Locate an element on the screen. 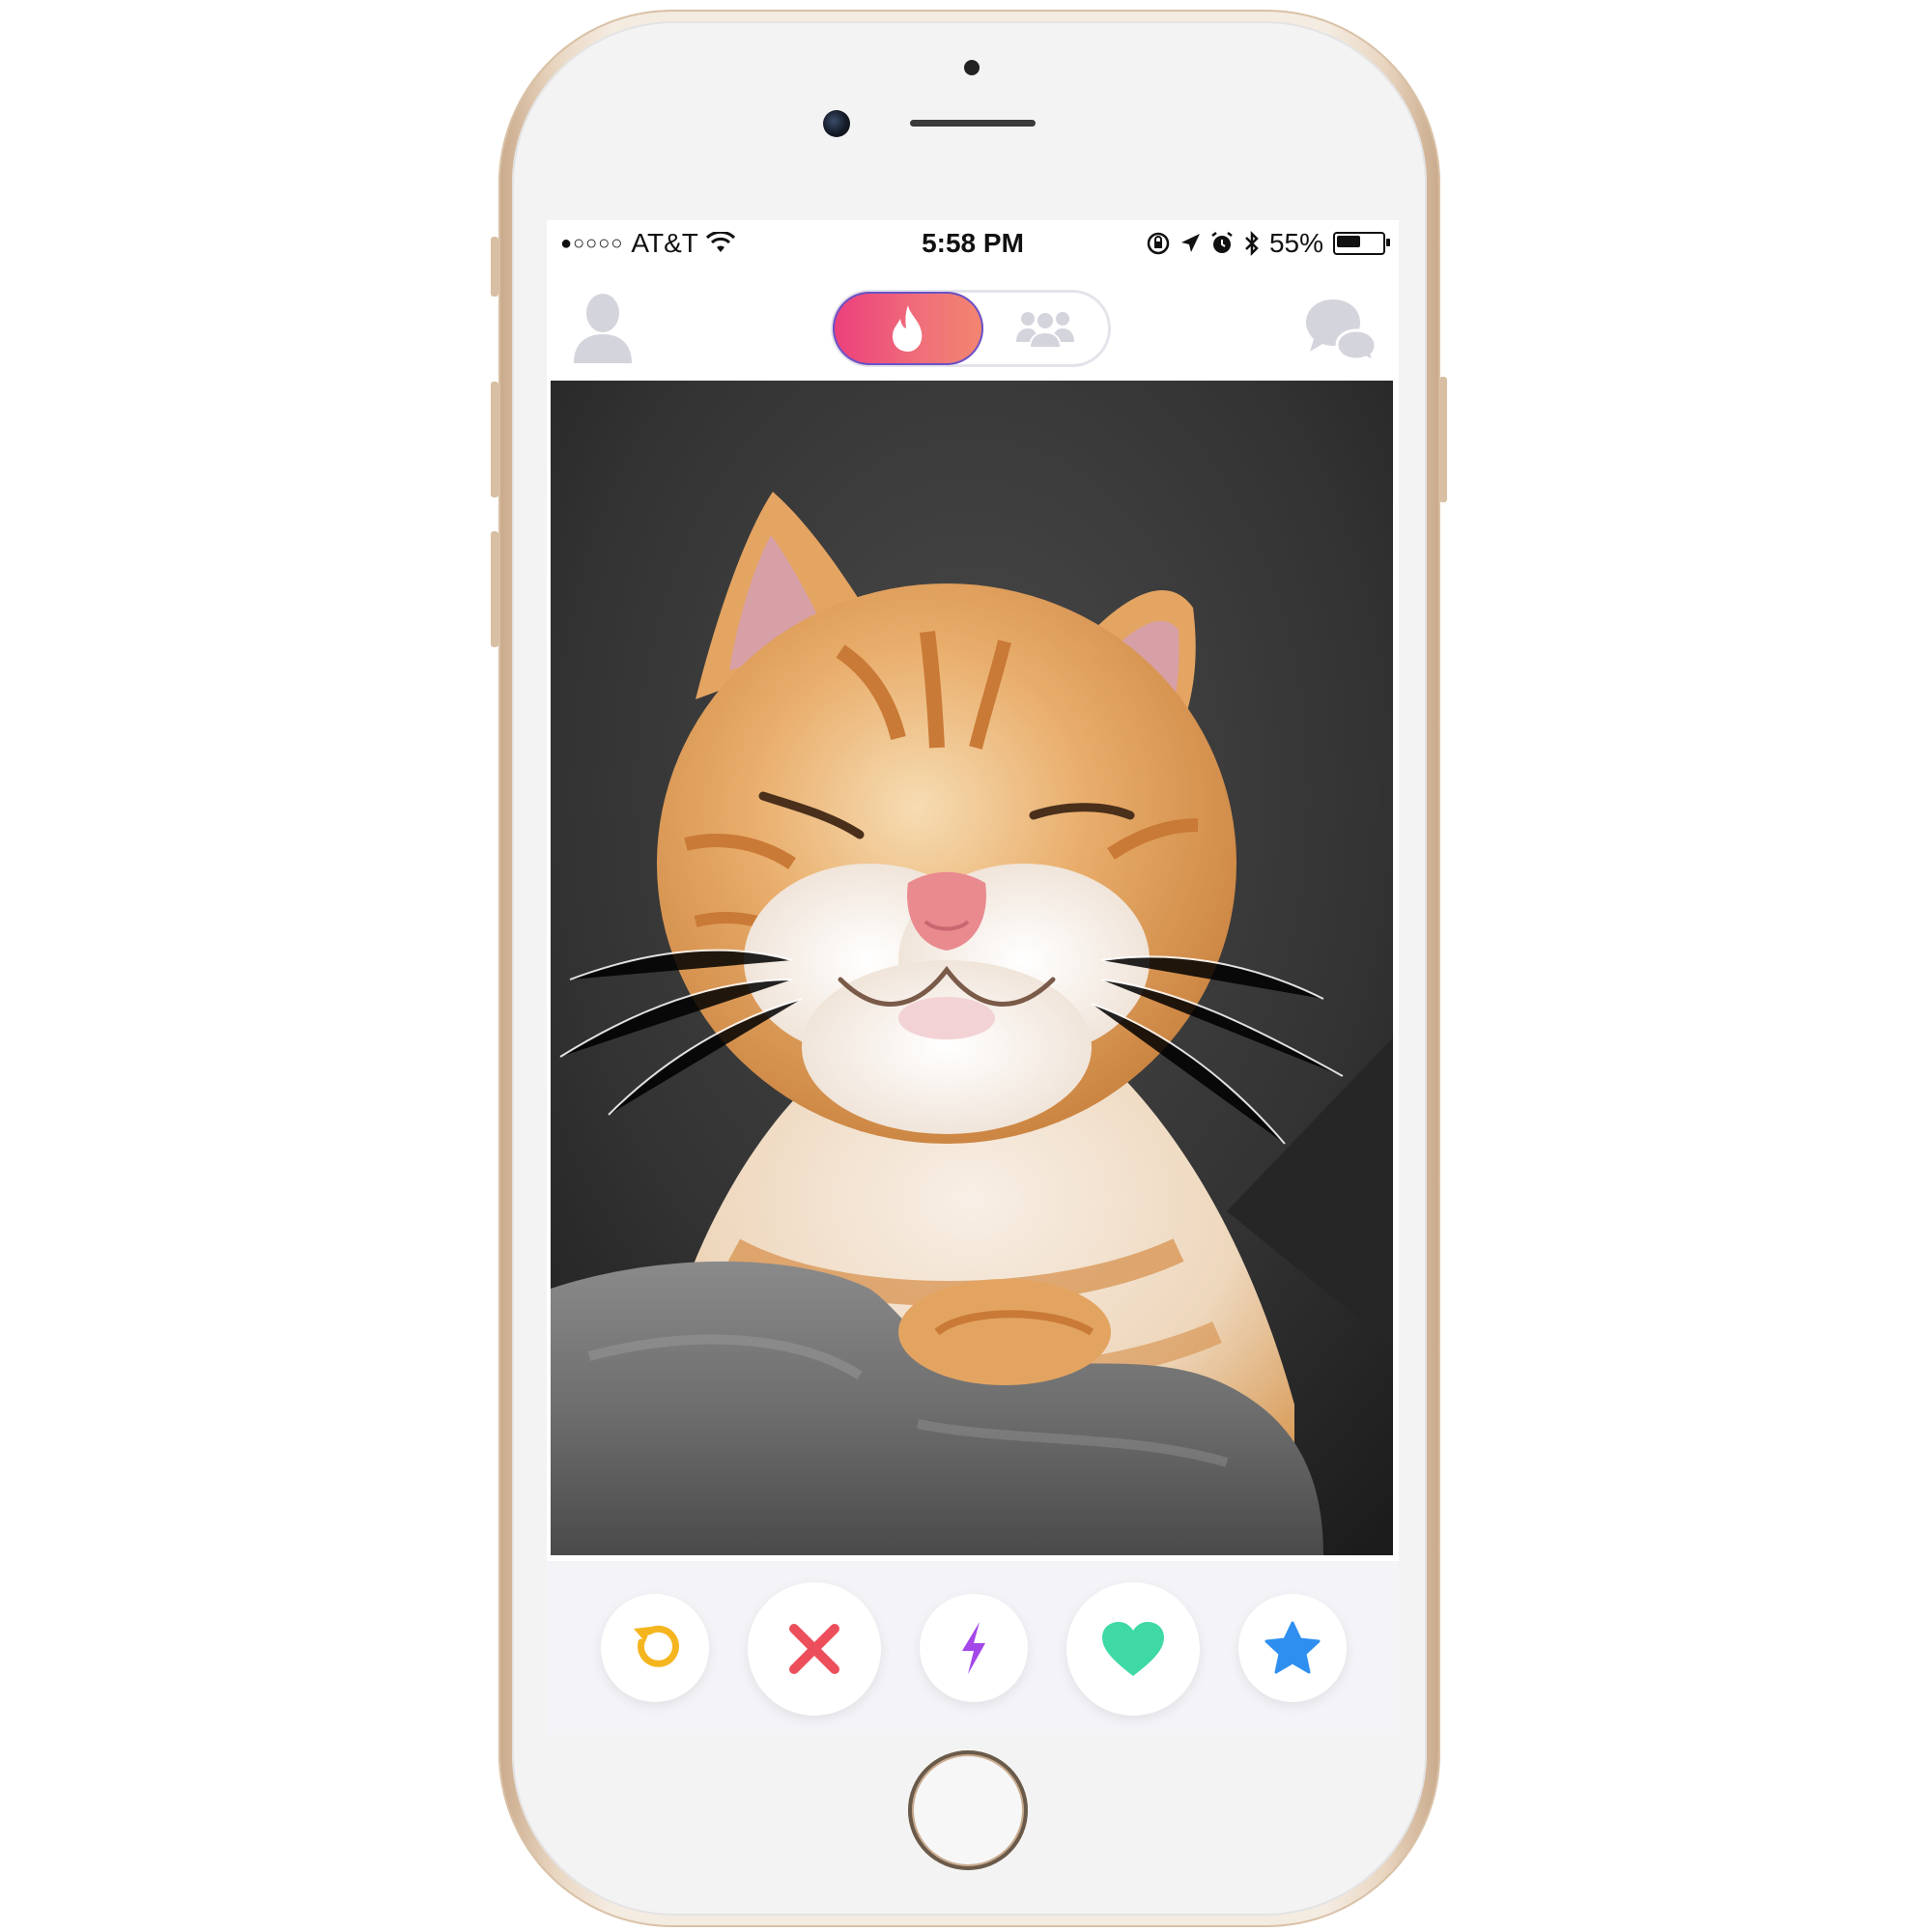 The image size is (1932, 1932). mode-toggle is located at coordinates (971, 328).